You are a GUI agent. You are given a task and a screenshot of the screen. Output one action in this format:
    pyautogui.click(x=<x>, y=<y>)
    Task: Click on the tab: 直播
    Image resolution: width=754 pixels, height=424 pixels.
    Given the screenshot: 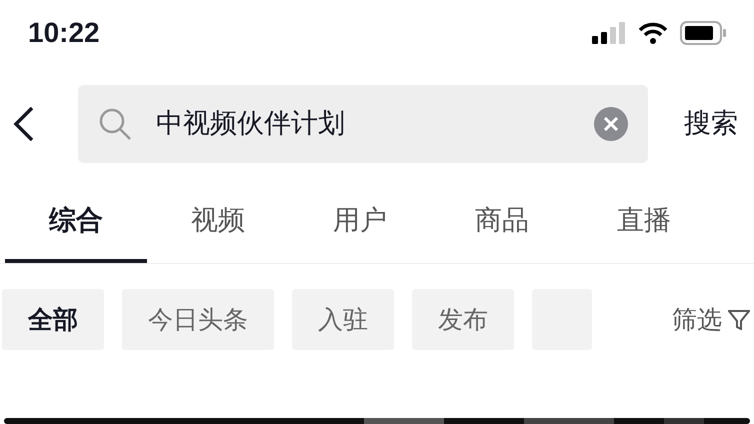 What is the action you would take?
    pyautogui.click(x=644, y=232)
    